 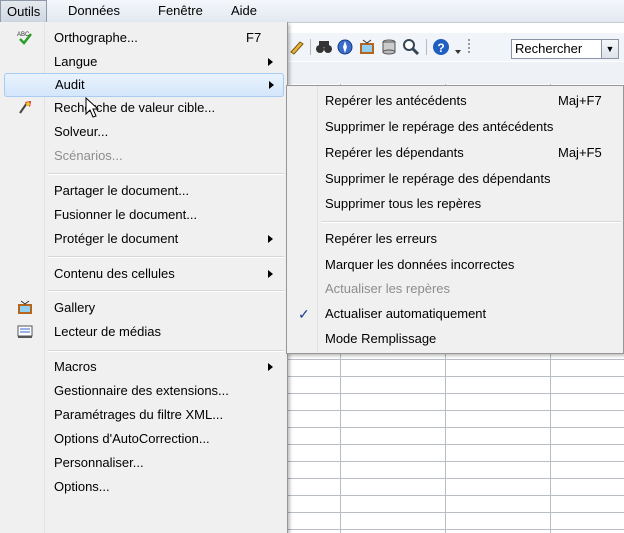 What do you see at coordinates (609, 49) in the screenshot?
I see `chevron-down-icon: ▼` at bounding box center [609, 49].